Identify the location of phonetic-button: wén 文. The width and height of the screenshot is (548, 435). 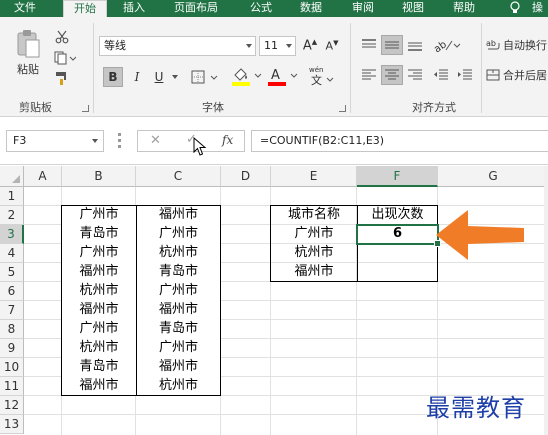
(321, 76).